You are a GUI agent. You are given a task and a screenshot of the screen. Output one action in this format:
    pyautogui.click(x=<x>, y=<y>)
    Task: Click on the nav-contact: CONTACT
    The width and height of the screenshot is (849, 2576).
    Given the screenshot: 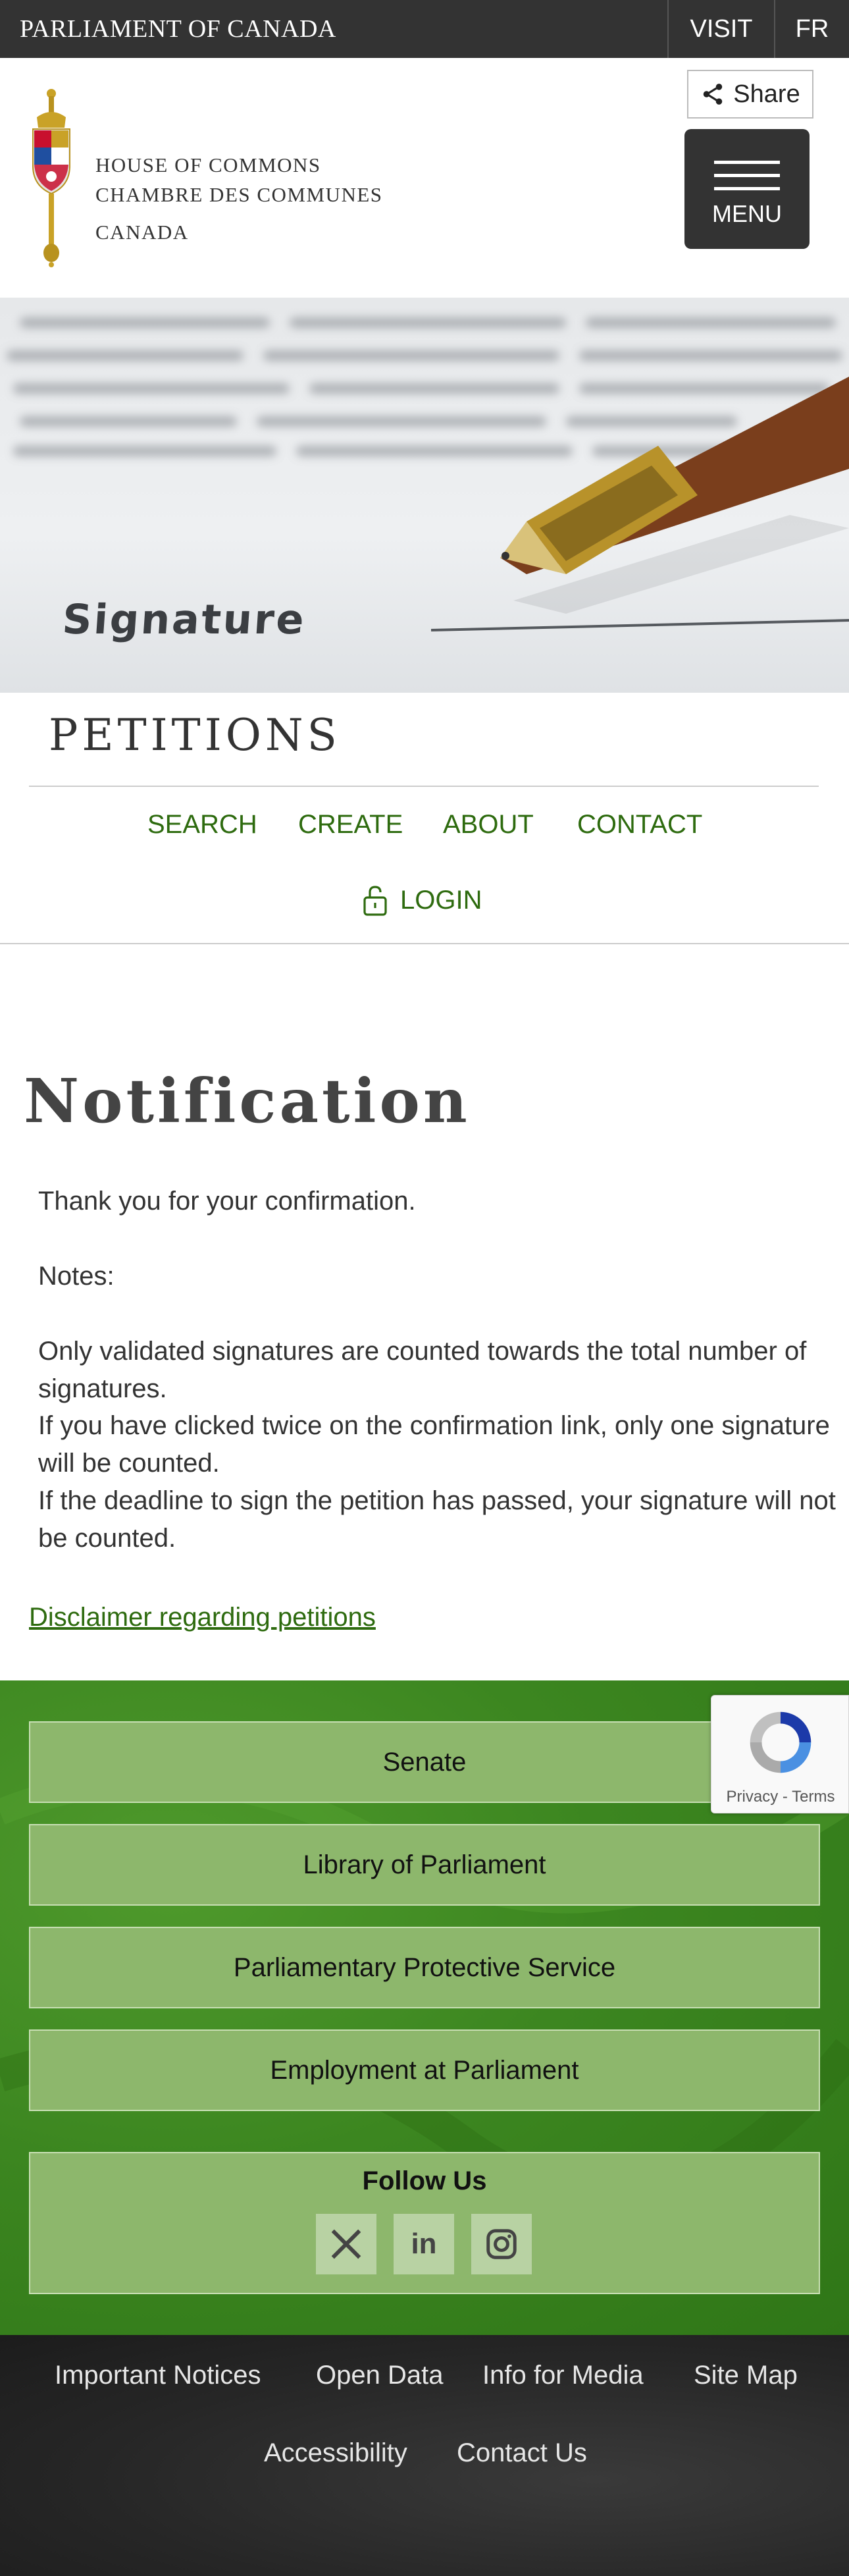 What is the action you would take?
    pyautogui.click(x=639, y=825)
    